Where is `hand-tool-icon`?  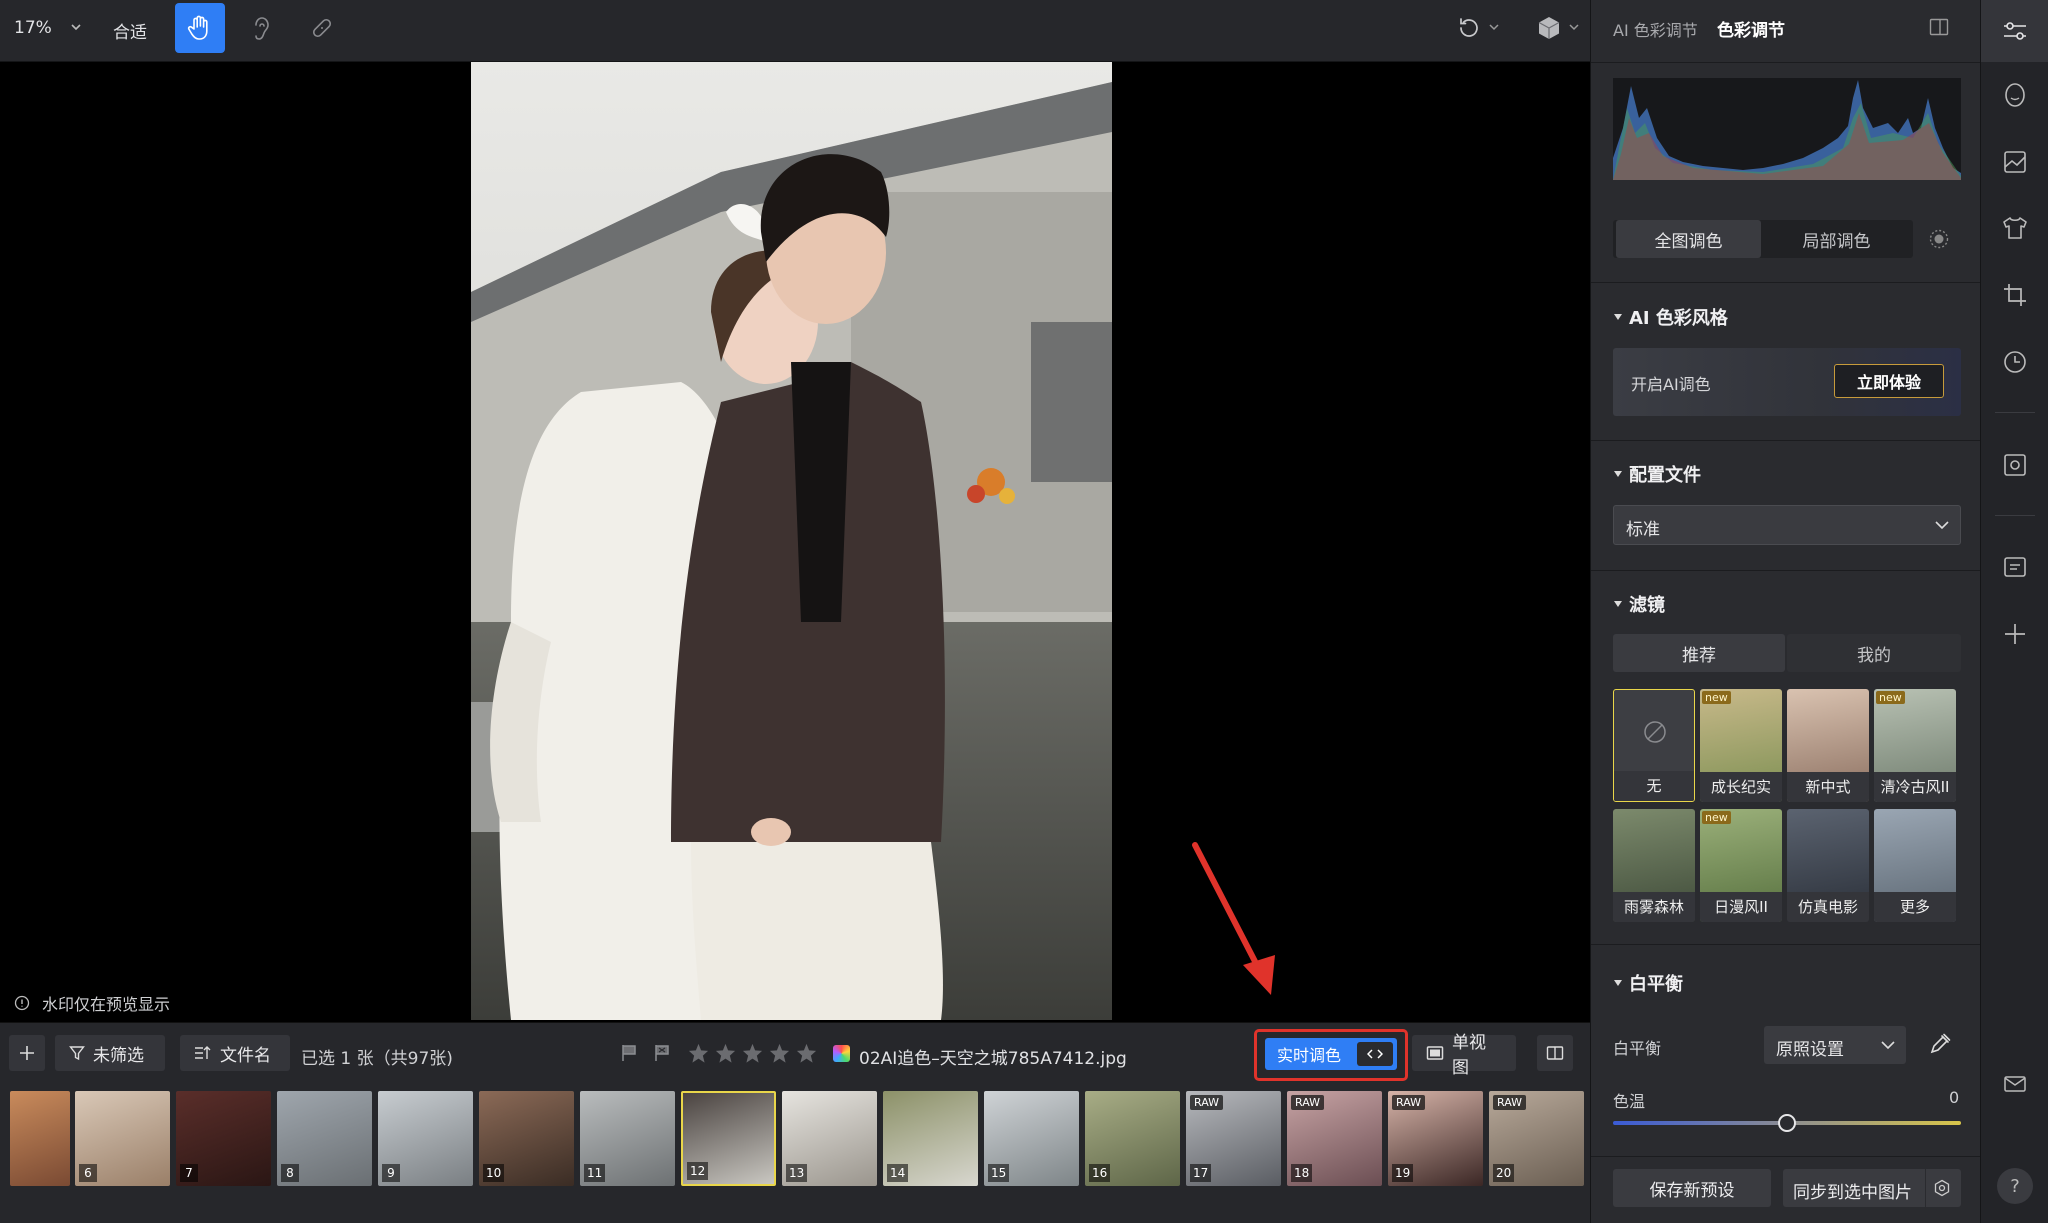 hand-tool-icon is located at coordinates (200, 28).